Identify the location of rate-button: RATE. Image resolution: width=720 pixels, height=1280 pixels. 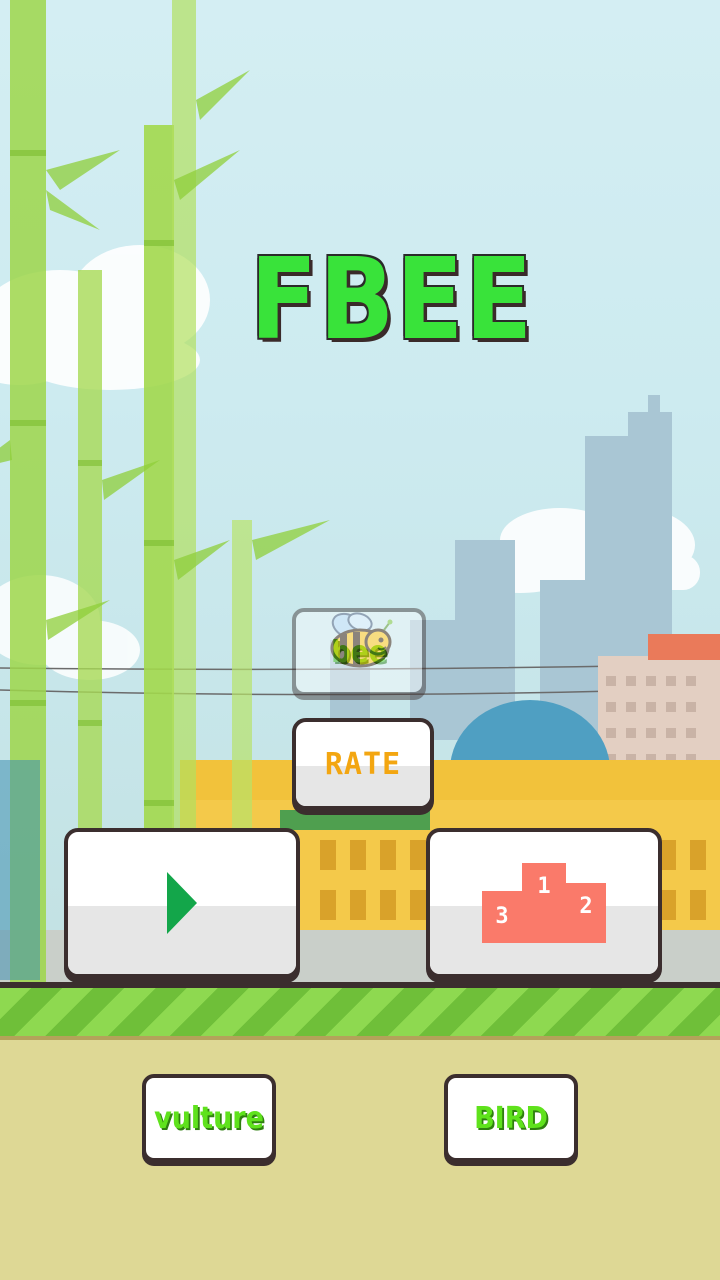
(363, 764).